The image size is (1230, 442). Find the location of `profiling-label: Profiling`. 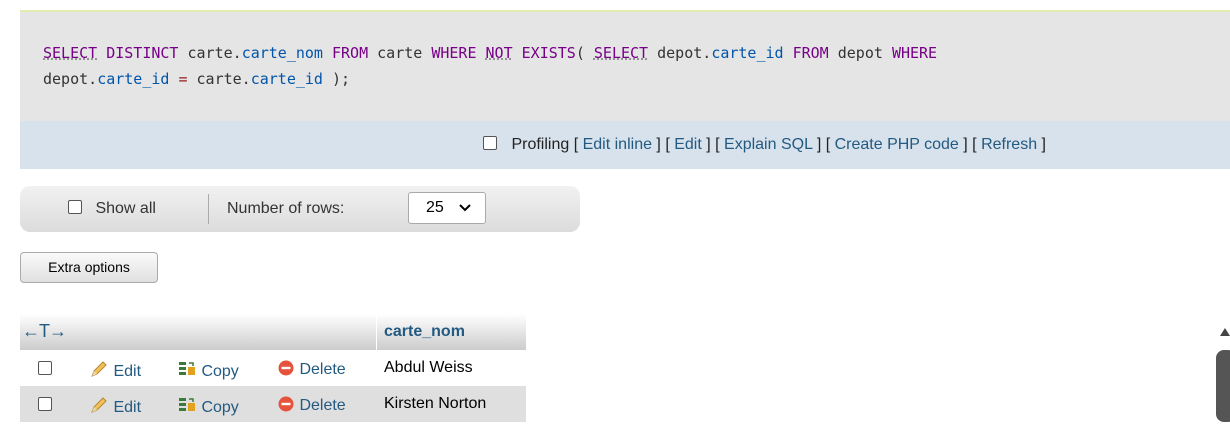

profiling-label: Profiling is located at coordinates (540, 144).